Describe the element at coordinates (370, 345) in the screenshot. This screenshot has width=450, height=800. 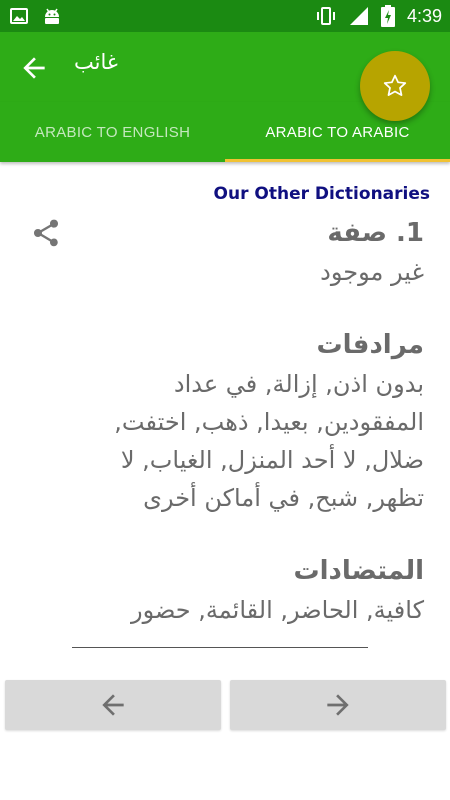
I see `synonyms-heading: مرادفات` at that location.